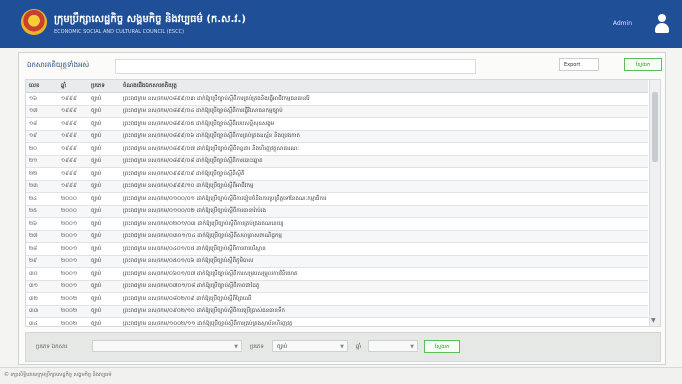 This screenshot has height=384, width=682. Describe the element at coordinates (73, 199) in the screenshot. I see `row-year: ២០០០` at that location.